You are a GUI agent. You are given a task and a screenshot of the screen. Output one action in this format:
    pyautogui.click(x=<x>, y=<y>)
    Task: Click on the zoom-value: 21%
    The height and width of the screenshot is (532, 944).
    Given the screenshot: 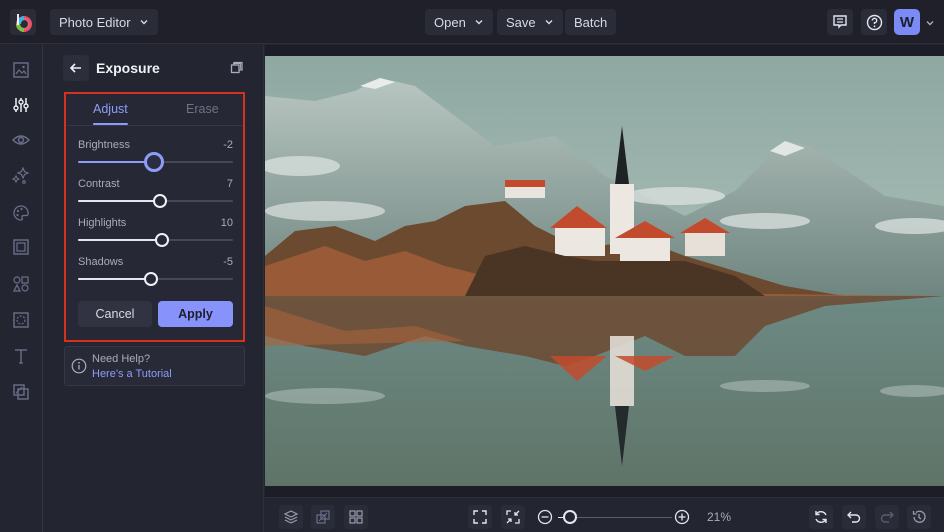 What is the action you would take?
    pyautogui.click(x=719, y=517)
    